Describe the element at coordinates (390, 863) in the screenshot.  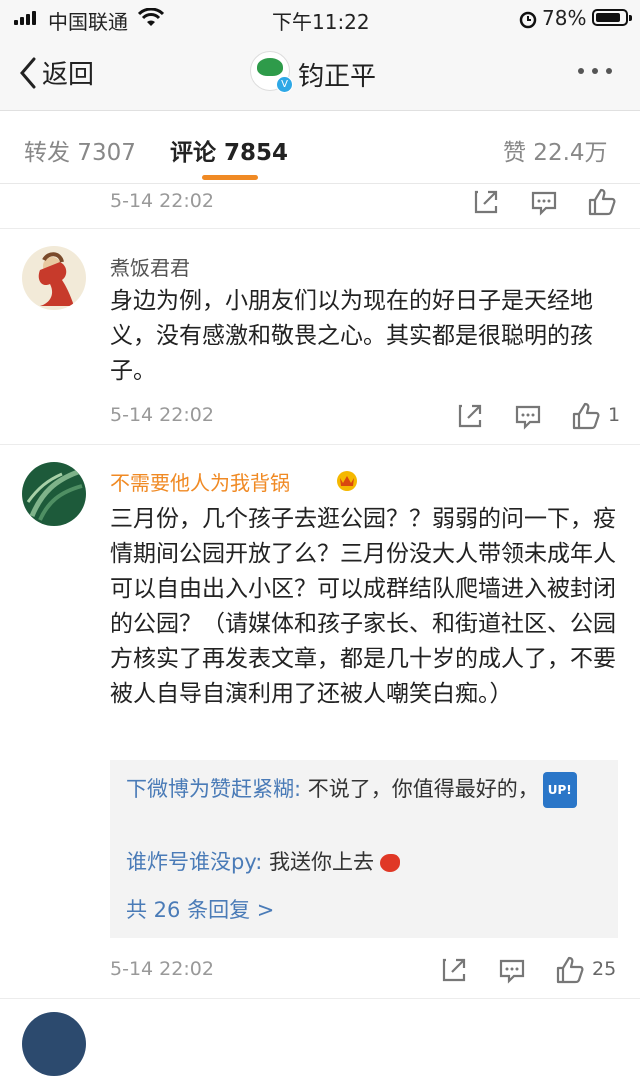
I see `angry-bird-emoji-icon` at that location.